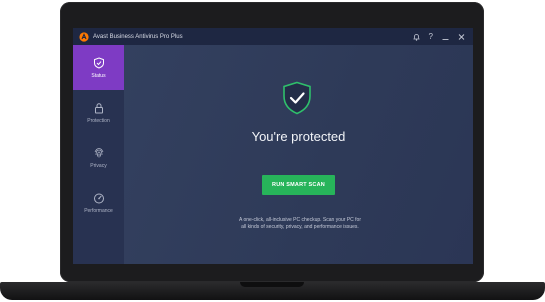 The image size is (545, 302). What do you see at coordinates (273, 36) in the screenshot?
I see `title-bar: Avast Business Antivirus Pro Plus ?` at bounding box center [273, 36].